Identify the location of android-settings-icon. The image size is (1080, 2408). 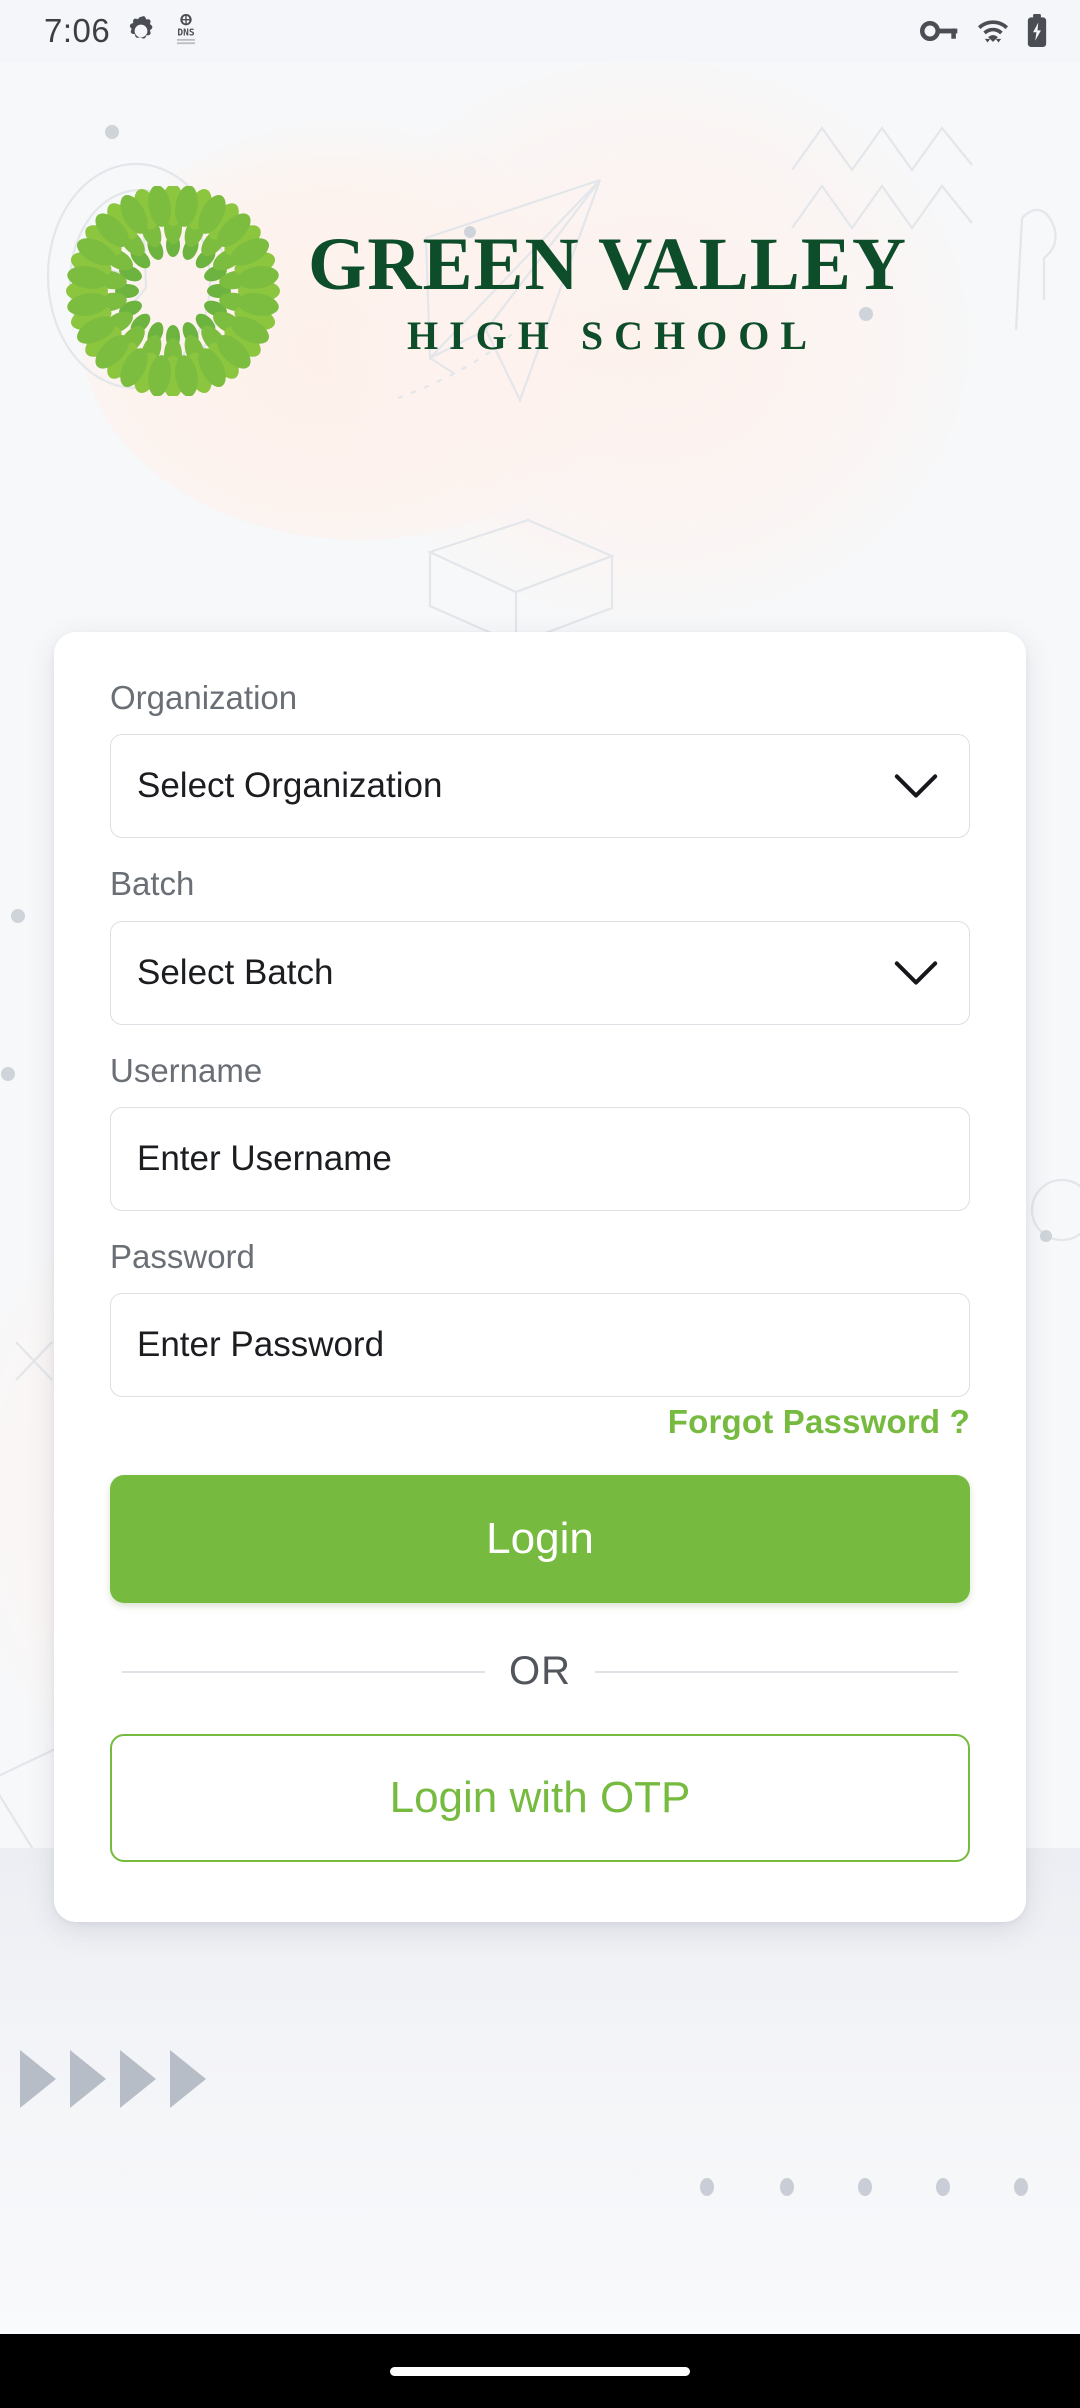
(141, 27).